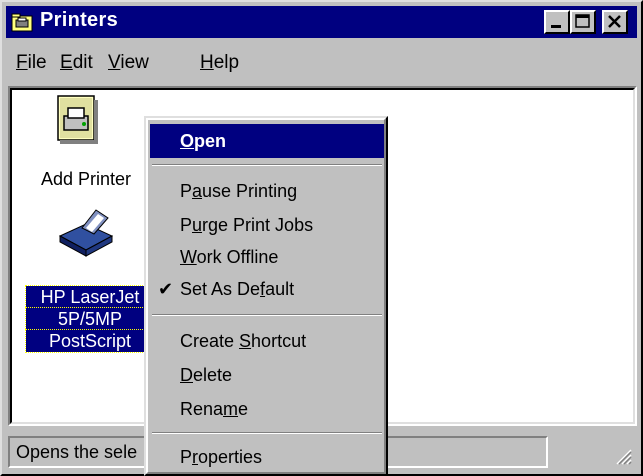 This screenshot has height=476, width=643. What do you see at coordinates (86, 179) in the screenshot?
I see `add-printer-label: Add Printer` at bounding box center [86, 179].